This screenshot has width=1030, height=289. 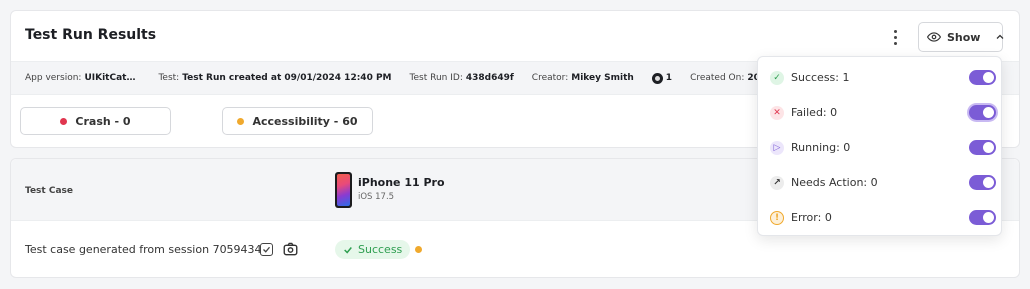 What do you see at coordinates (964, 37) in the screenshot?
I see `show-button-label: Show` at bounding box center [964, 37].